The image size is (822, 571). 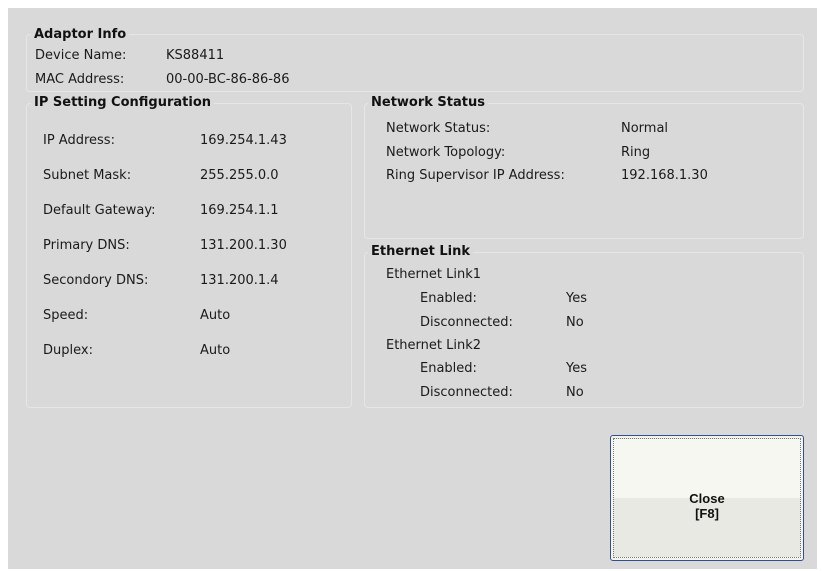 I want to click on network-topology-label: Network Topology:, so click(x=446, y=152).